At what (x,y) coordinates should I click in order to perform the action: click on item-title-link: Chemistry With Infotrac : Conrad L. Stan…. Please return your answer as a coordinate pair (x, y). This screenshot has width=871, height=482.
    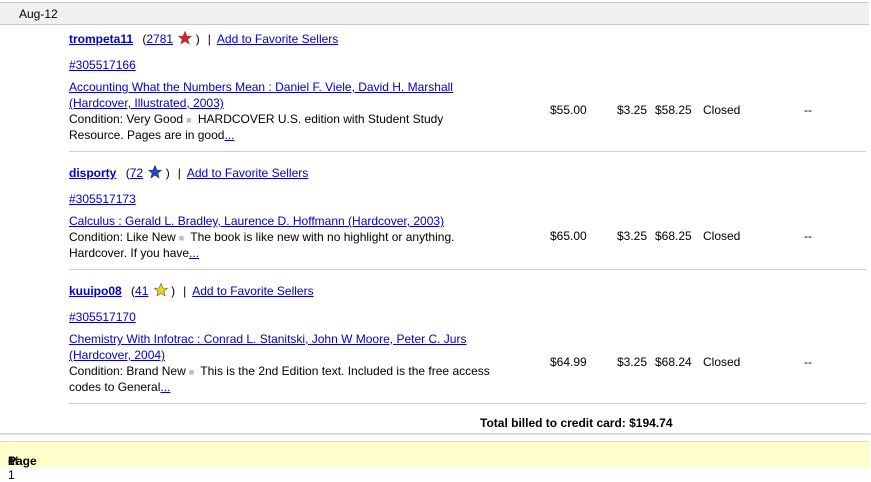
    Looking at the image, I should click on (267, 339).